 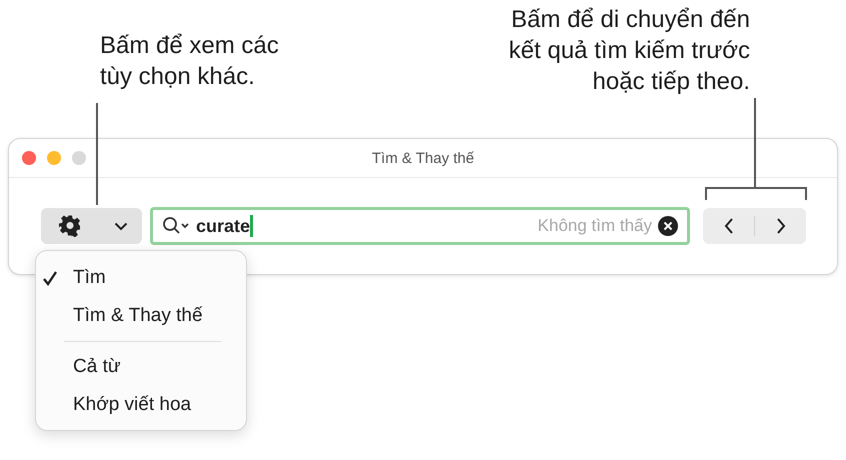 I want to click on close-button, so click(x=29, y=158).